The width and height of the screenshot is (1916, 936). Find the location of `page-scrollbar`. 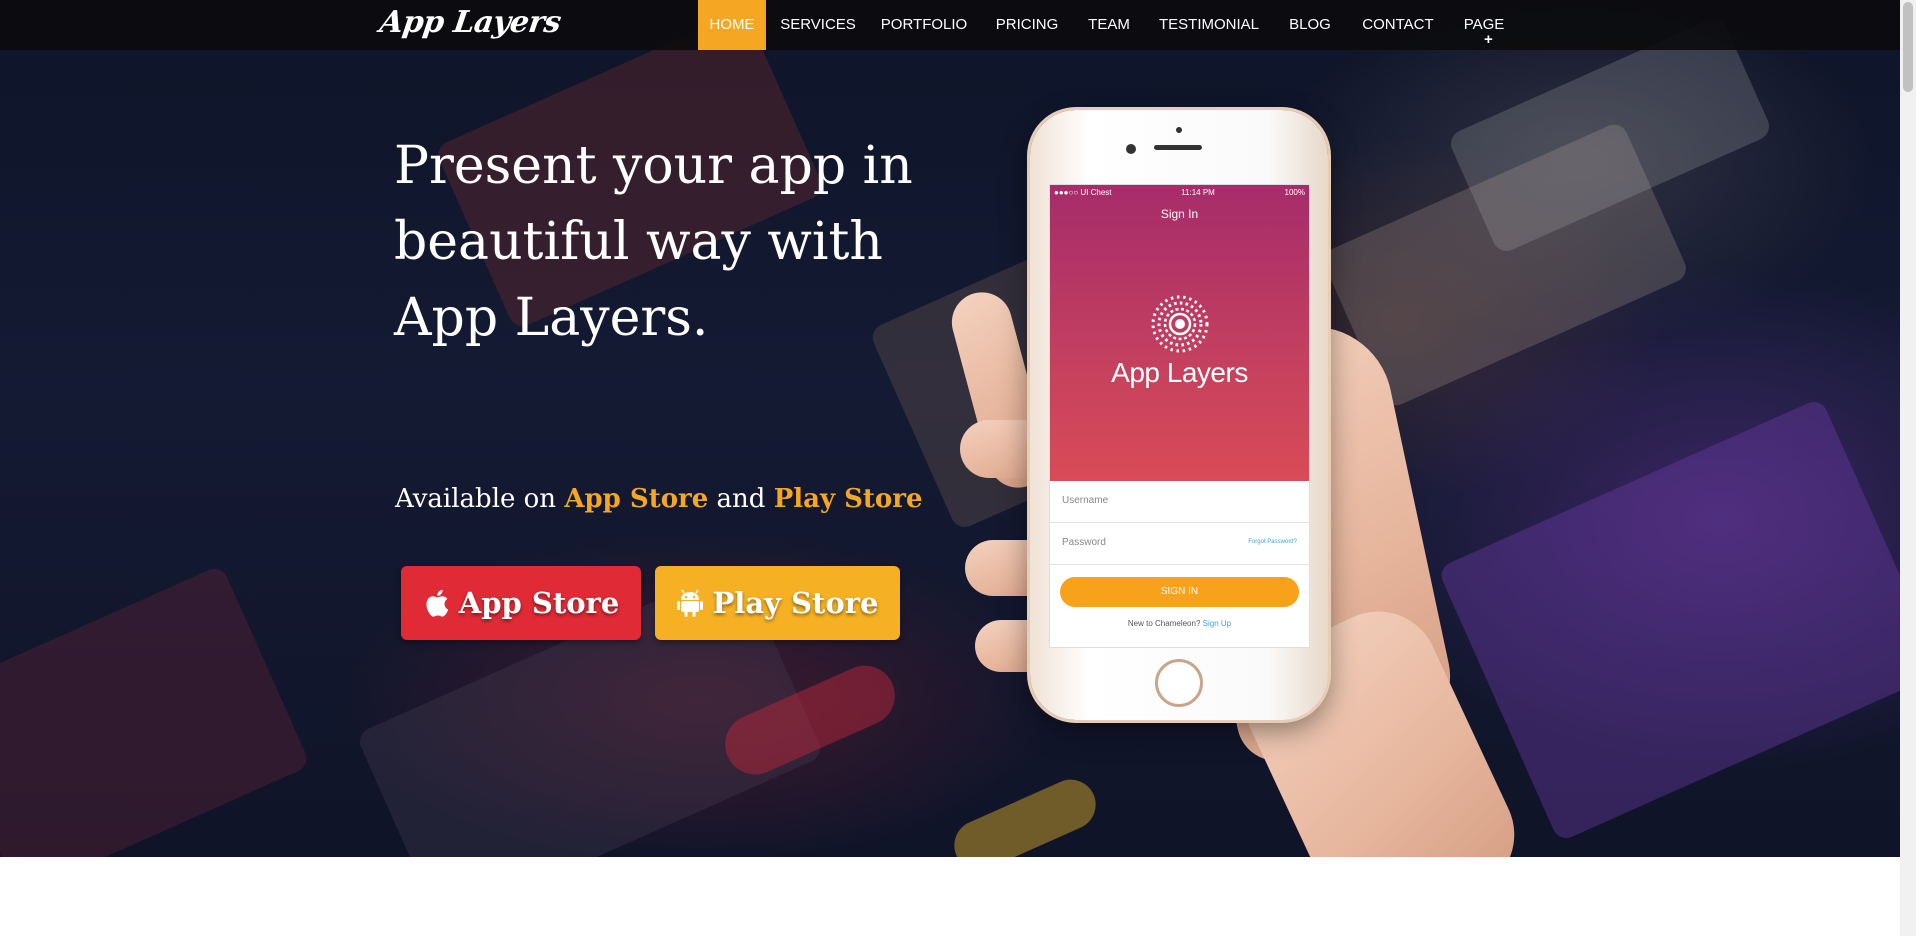

page-scrollbar is located at coordinates (1908, 468).